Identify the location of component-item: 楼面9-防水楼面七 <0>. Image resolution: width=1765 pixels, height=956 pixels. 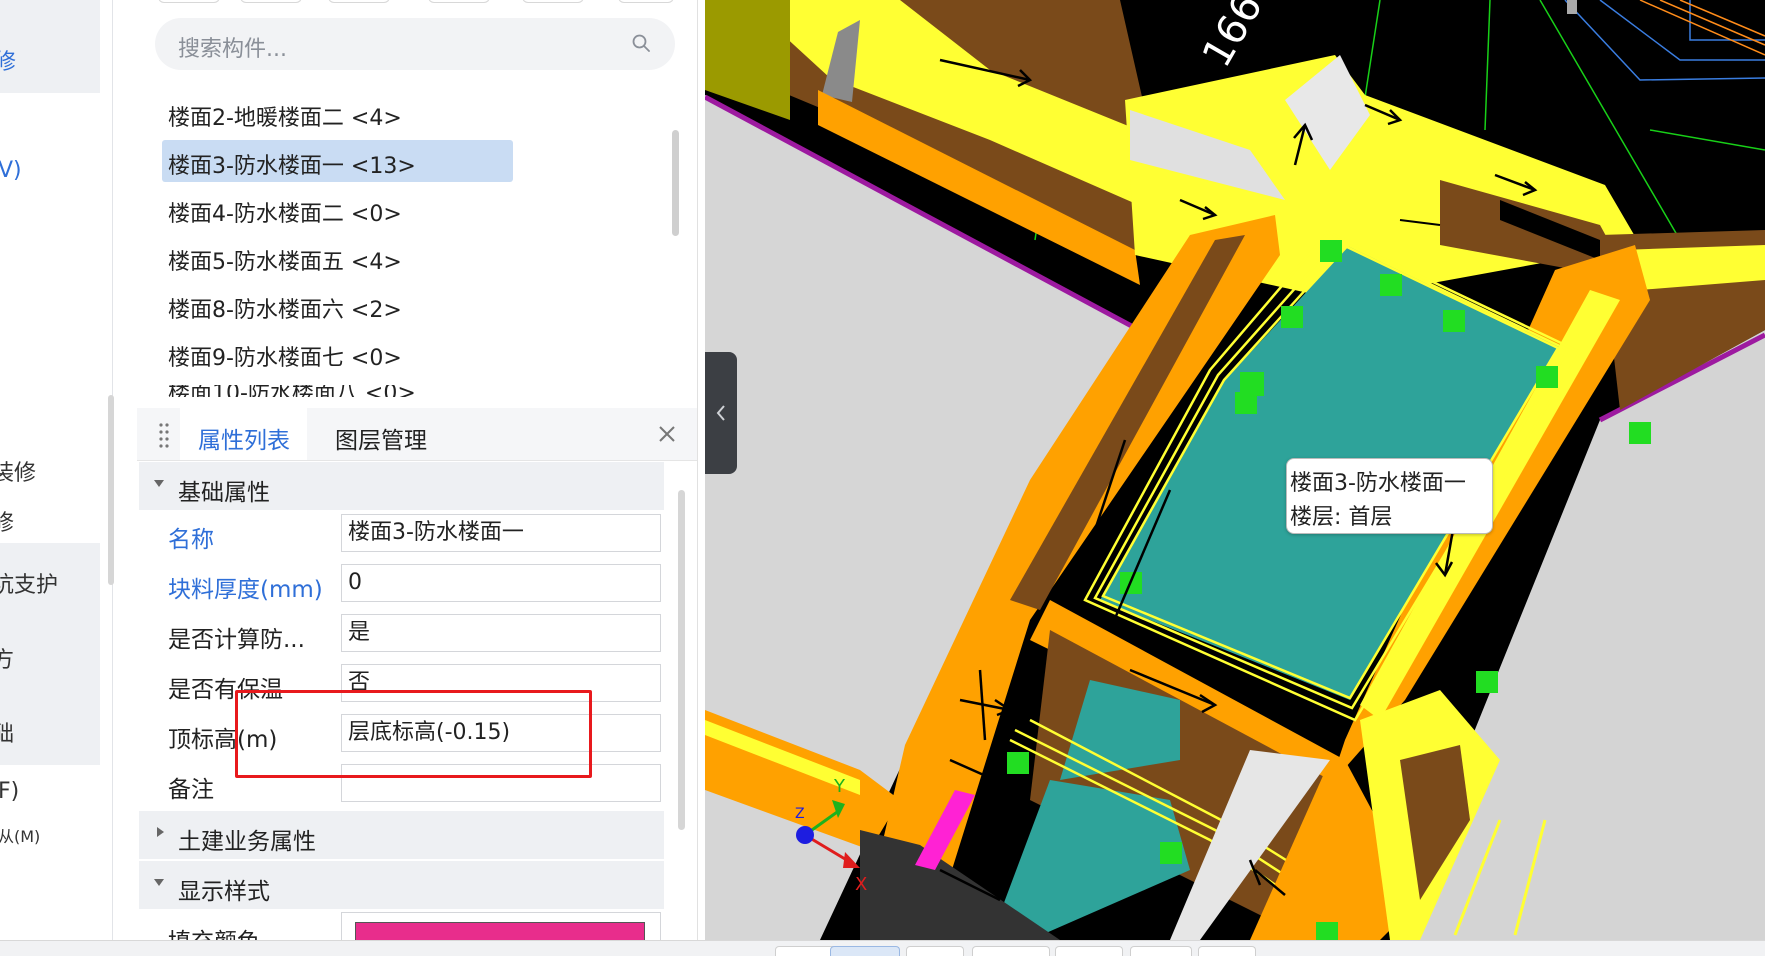
(285, 356).